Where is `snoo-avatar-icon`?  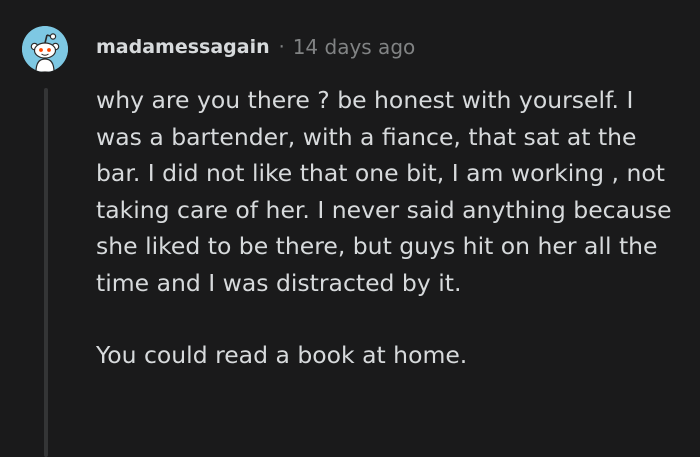
snoo-avatar-icon is located at coordinates (45, 49).